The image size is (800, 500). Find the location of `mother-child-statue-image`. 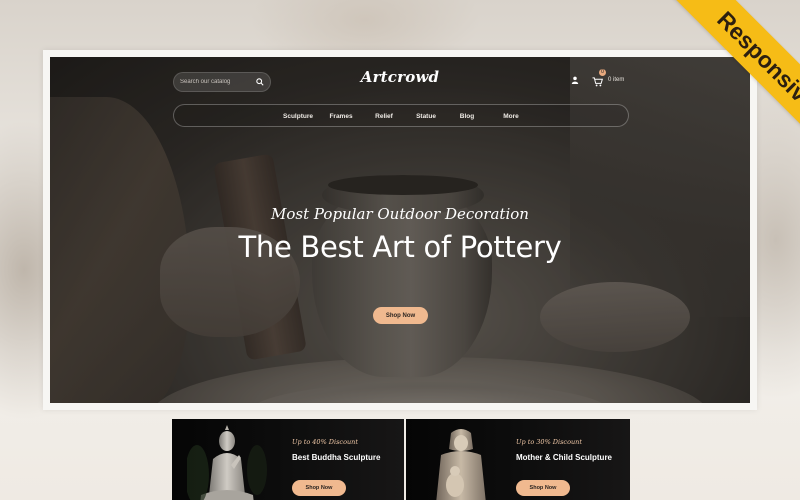

mother-child-statue-image is located at coordinates (461, 464).